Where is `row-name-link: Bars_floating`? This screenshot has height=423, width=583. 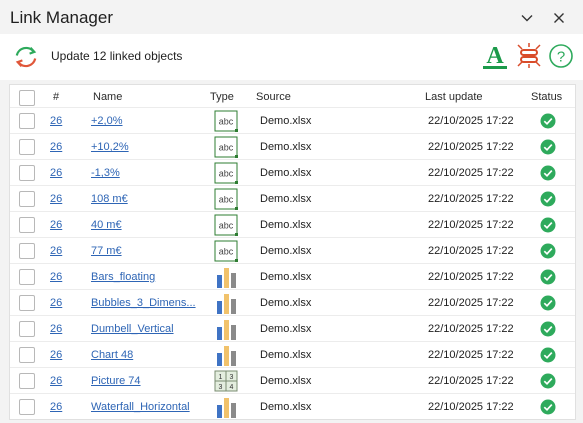
row-name-link: Bars_floating is located at coordinates (123, 277).